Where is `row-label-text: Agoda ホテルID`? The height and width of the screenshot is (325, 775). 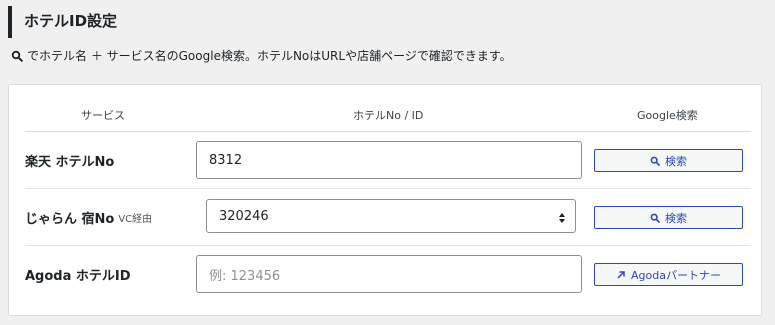
row-label-text: Agoda ホテルID is located at coordinates (78, 276).